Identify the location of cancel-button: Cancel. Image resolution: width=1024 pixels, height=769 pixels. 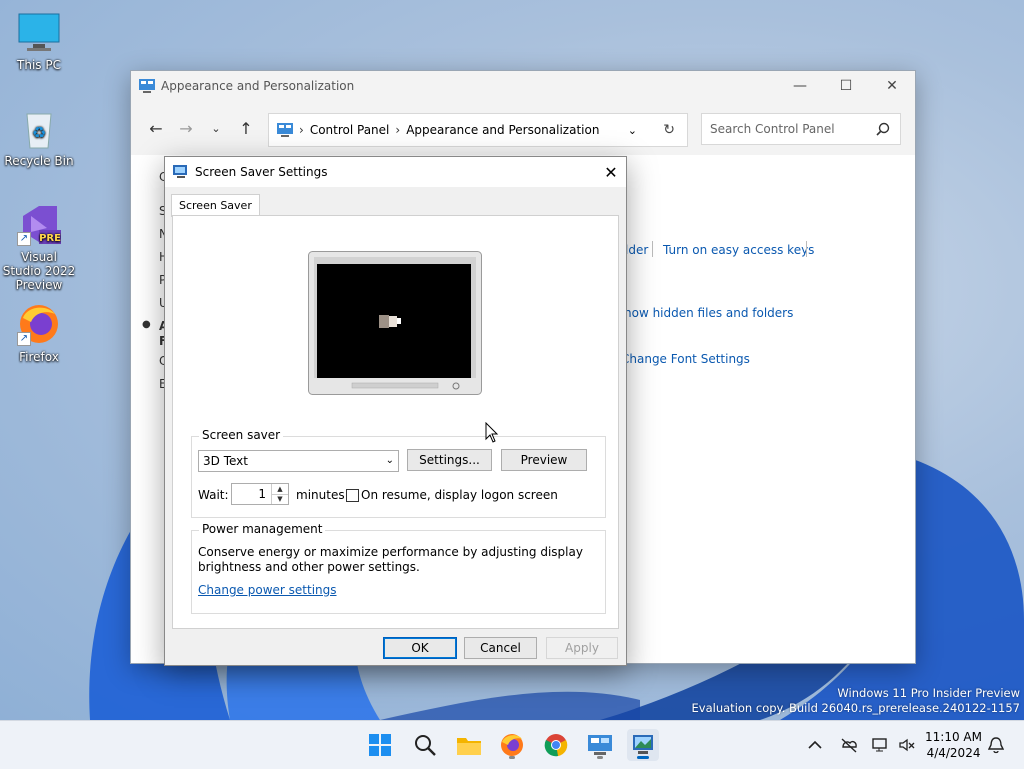
(500, 648).